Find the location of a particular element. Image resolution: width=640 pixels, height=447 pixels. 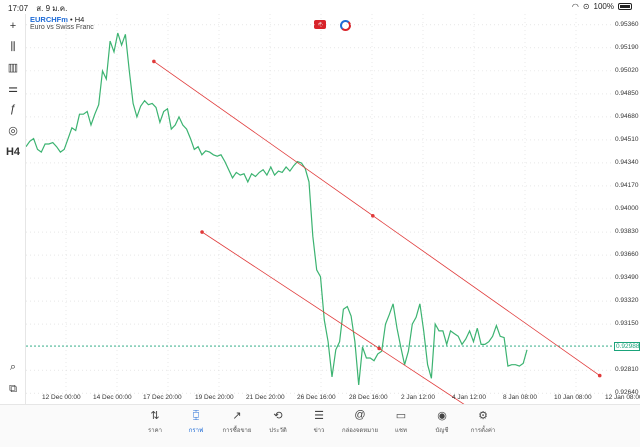

tab-label: กราฟ is located at coordinates (196, 431).